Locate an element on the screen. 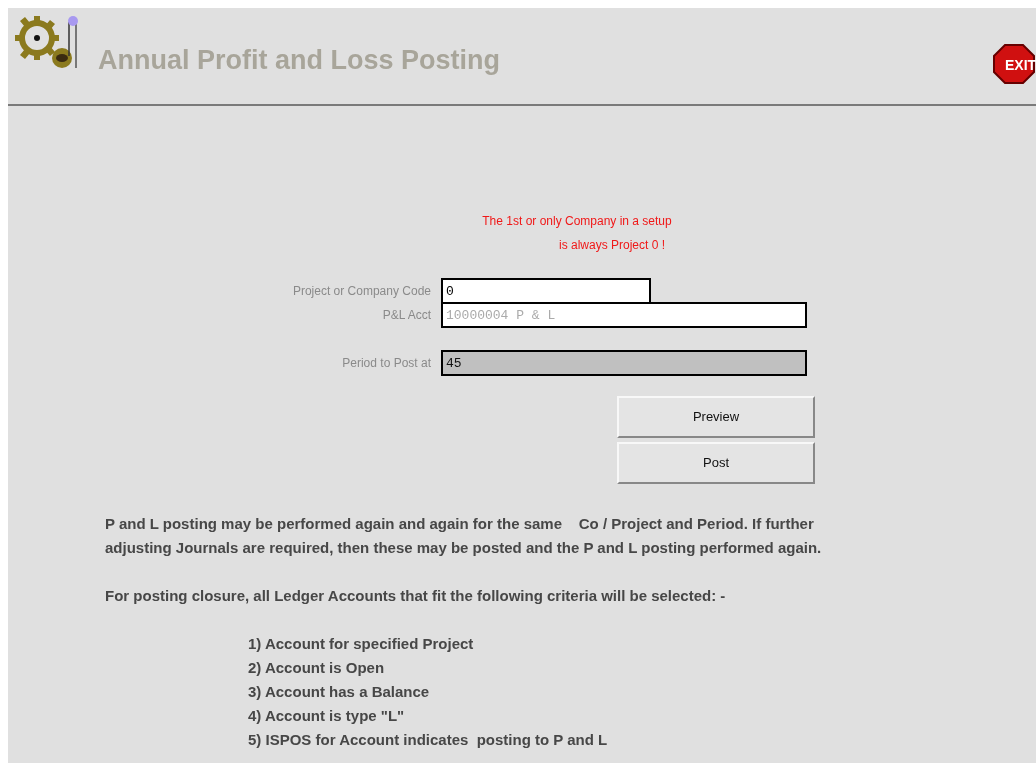  notice-text: is always Project 0 ! is located at coordinates (611, 245).